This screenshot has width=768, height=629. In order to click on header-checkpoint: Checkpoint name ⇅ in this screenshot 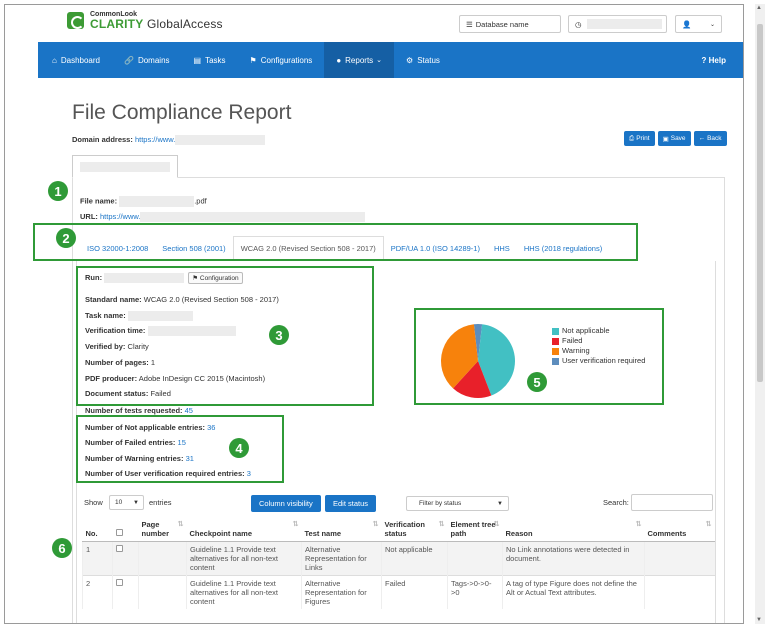, I will do `click(244, 529)`.